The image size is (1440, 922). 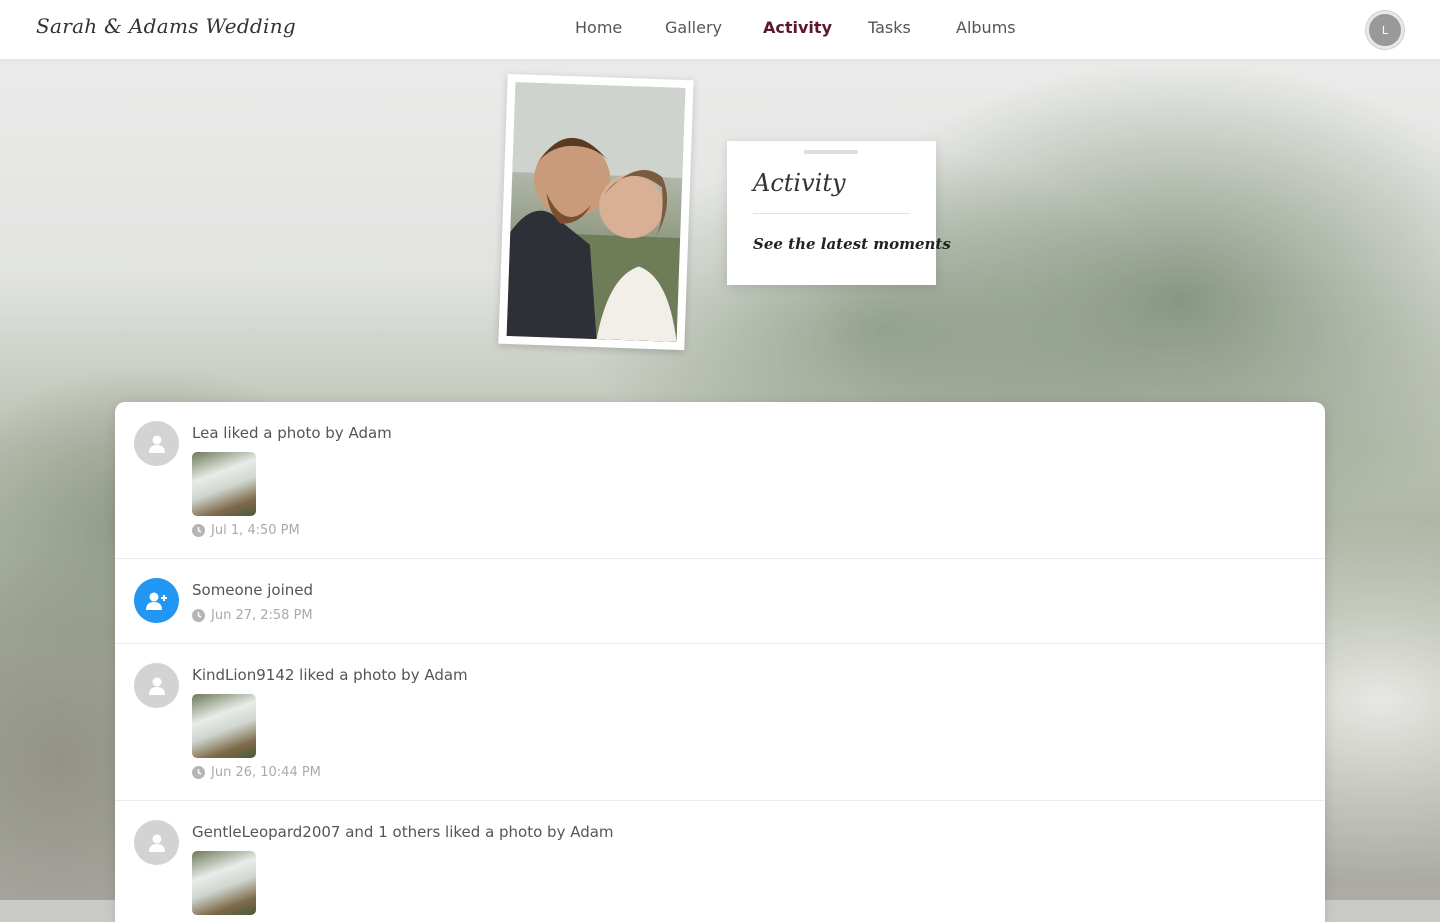 What do you see at coordinates (831, 213) in the screenshot?
I see `divider` at bounding box center [831, 213].